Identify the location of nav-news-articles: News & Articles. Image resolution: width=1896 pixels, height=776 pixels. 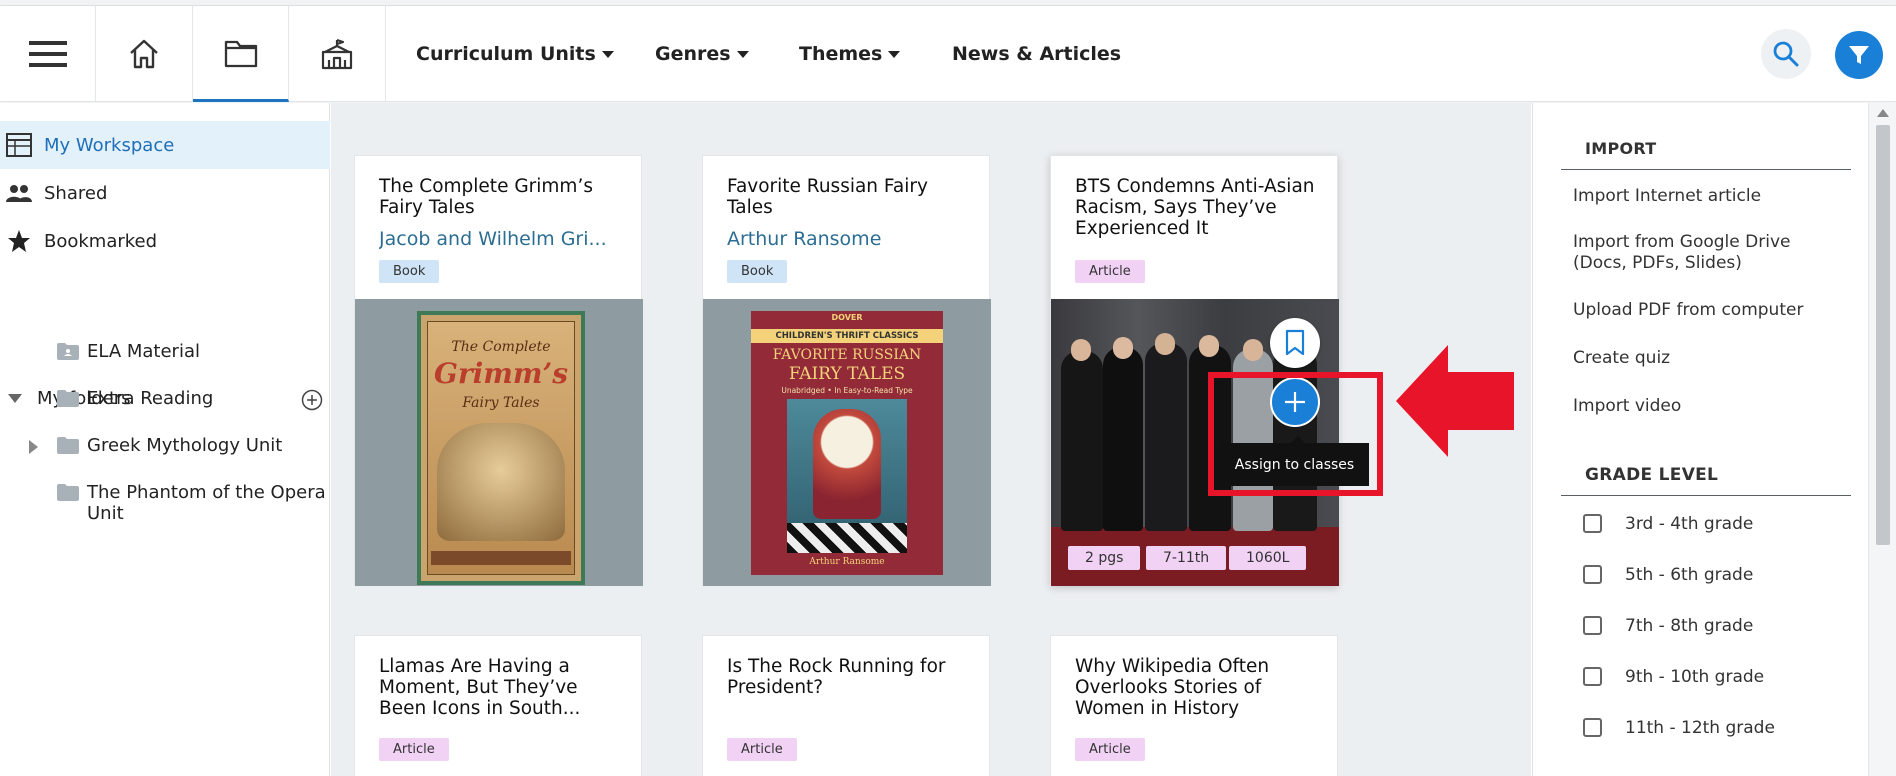
(1036, 54).